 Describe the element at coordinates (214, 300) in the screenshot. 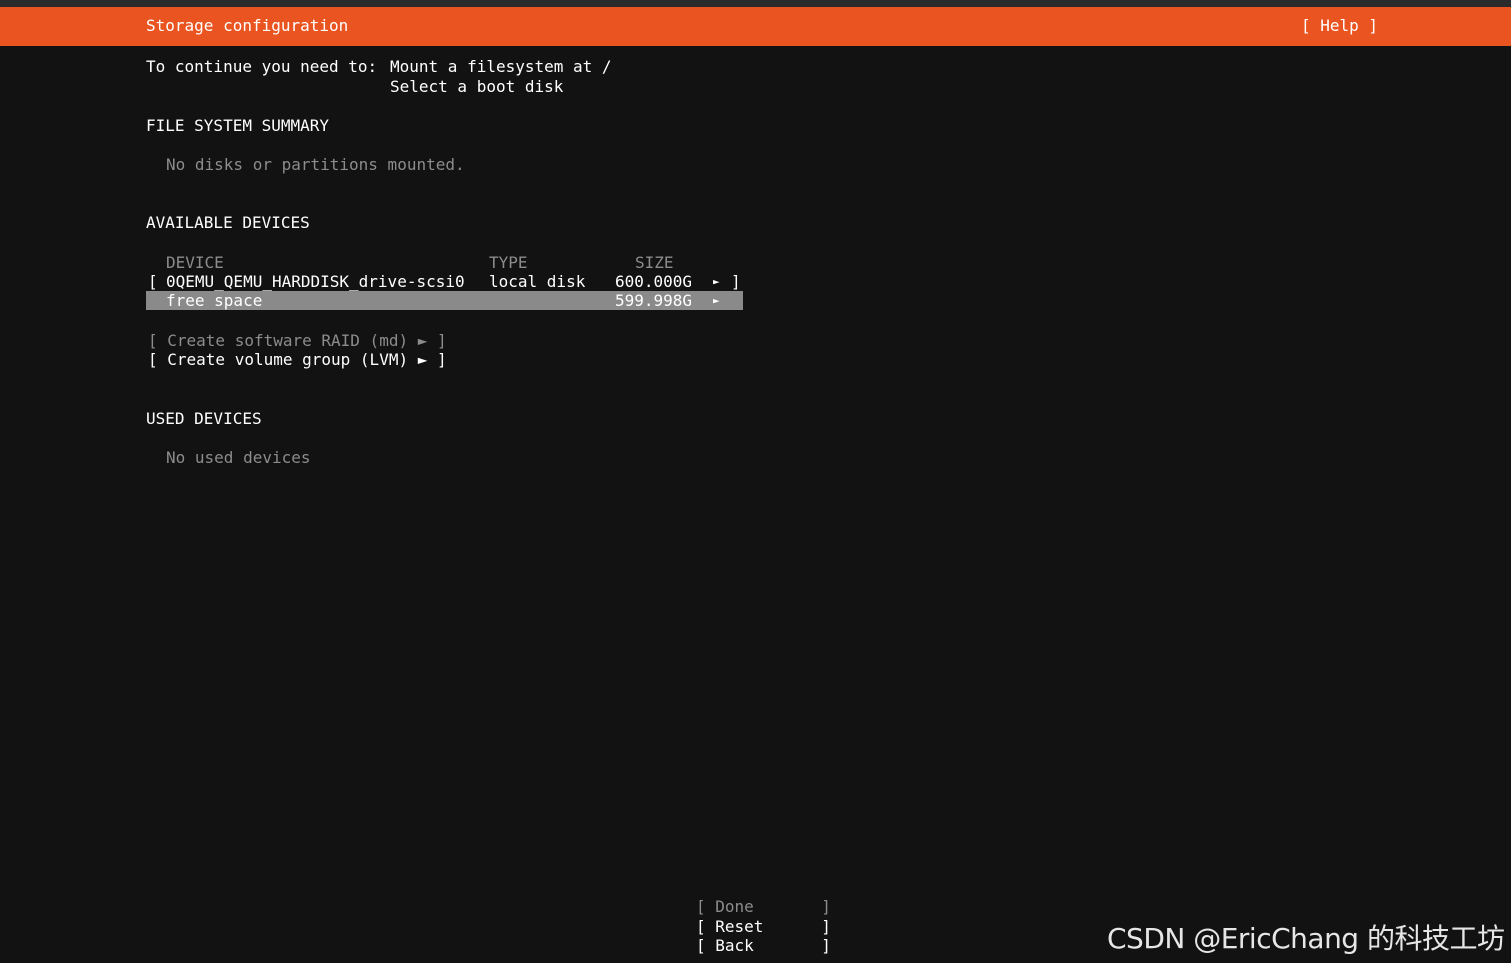

I see `free-space-label: free space` at that location.